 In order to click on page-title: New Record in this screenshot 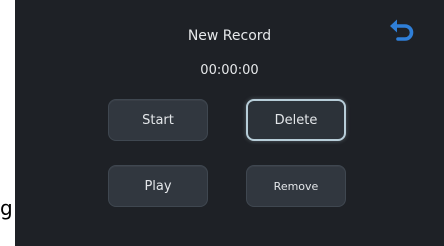, I will do `click(229, 36)`.